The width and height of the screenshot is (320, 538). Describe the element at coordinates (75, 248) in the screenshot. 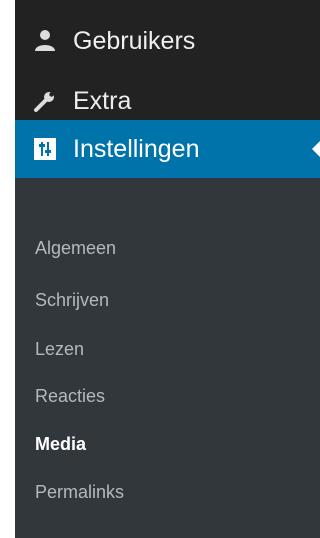

I see `submenu-item-algemeen: Algemeen` at that location.